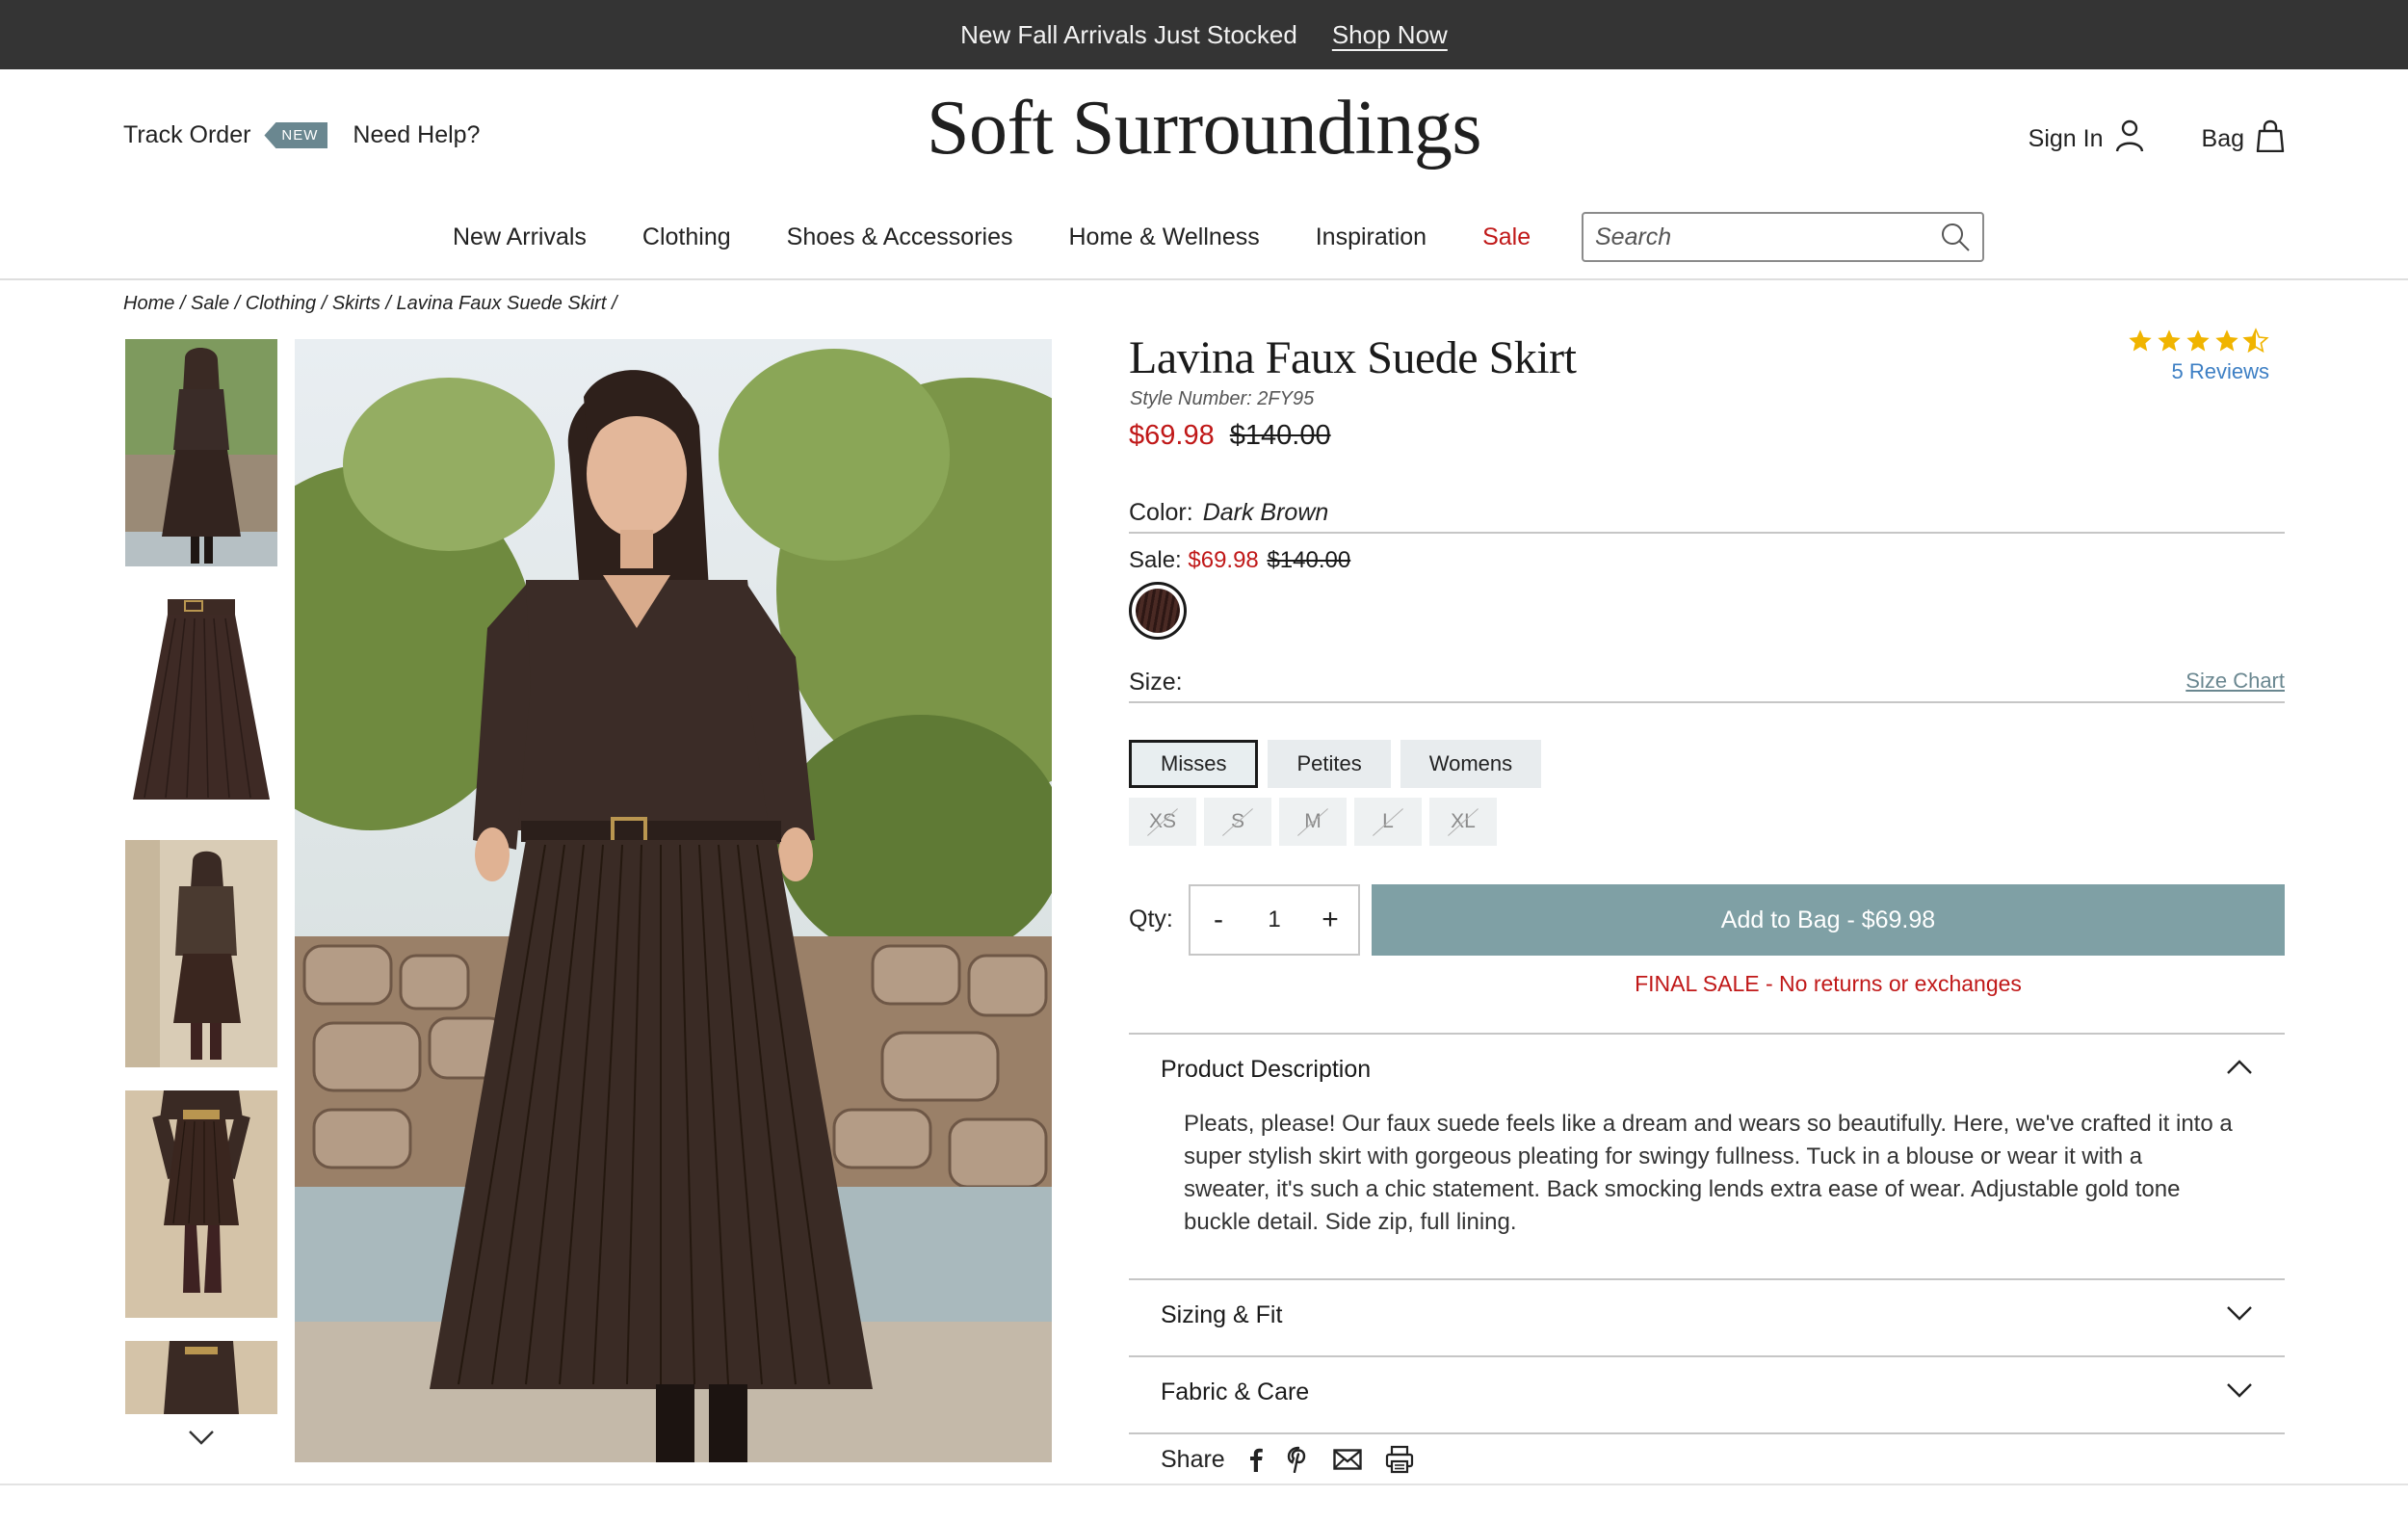  Describe the element at coordinates (1193, 1459) in the screenshot. I see `share-label: Share` at that location.